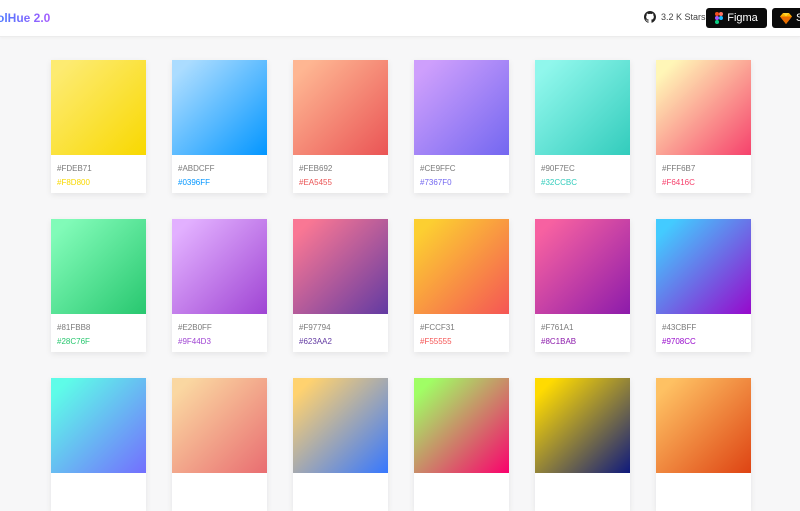  Describe the element at coordinates (222, 328) in the screenshot. I see `start-color-code: #E2B0FF` at that location.